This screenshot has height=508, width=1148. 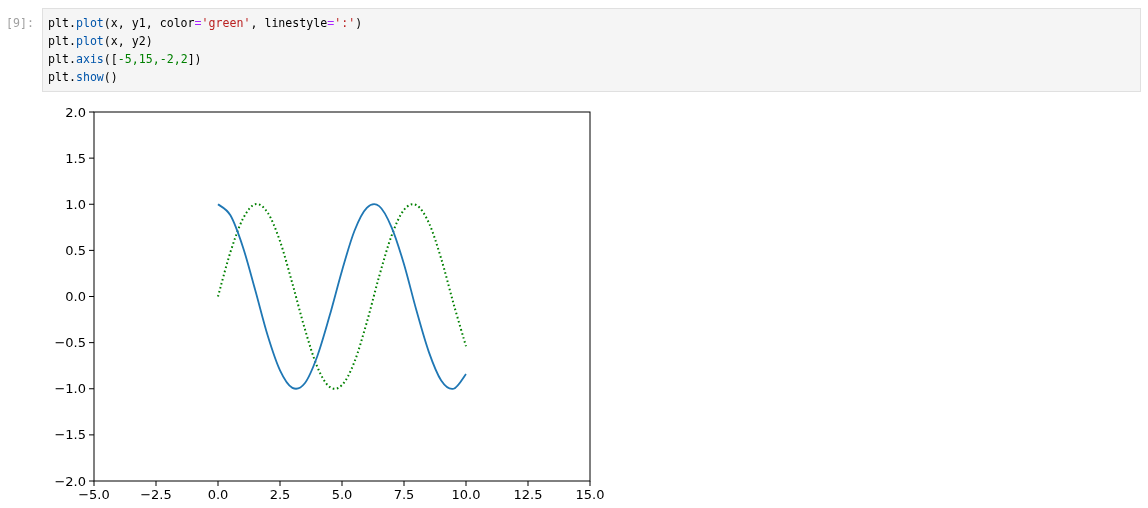 I want to click on tick-label: 15.0, so click(x=590, y=494).